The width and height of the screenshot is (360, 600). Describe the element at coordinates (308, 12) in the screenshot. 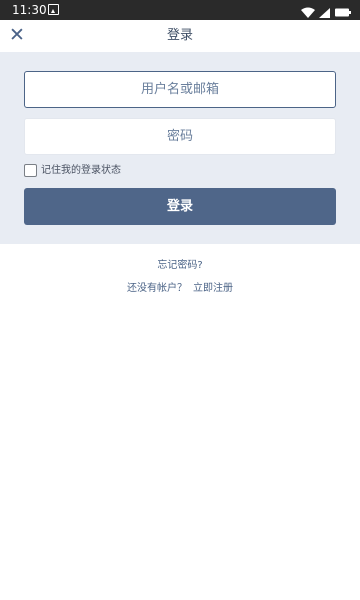

I see `wifi-icon` at that location.